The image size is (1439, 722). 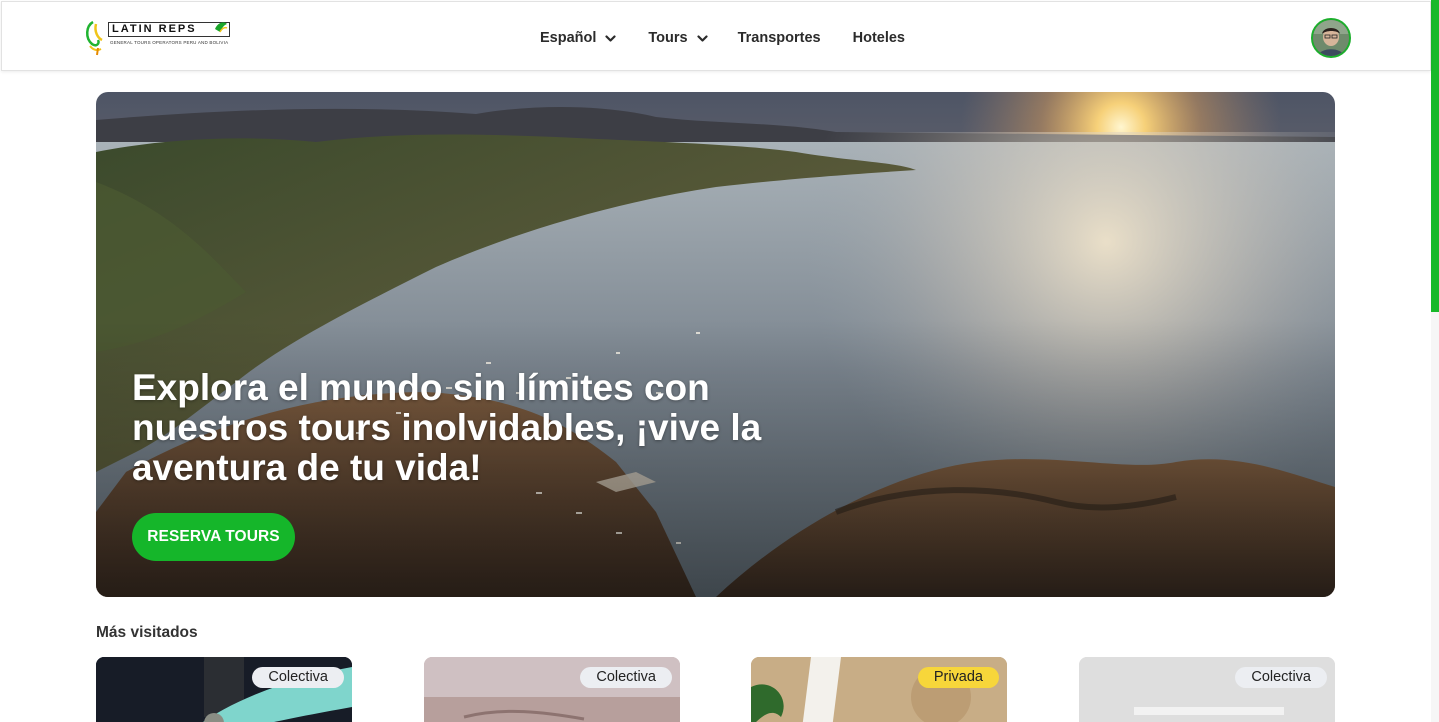 I want to click on section-title-most-visited: Más visitados, so click(x=147, y=632).